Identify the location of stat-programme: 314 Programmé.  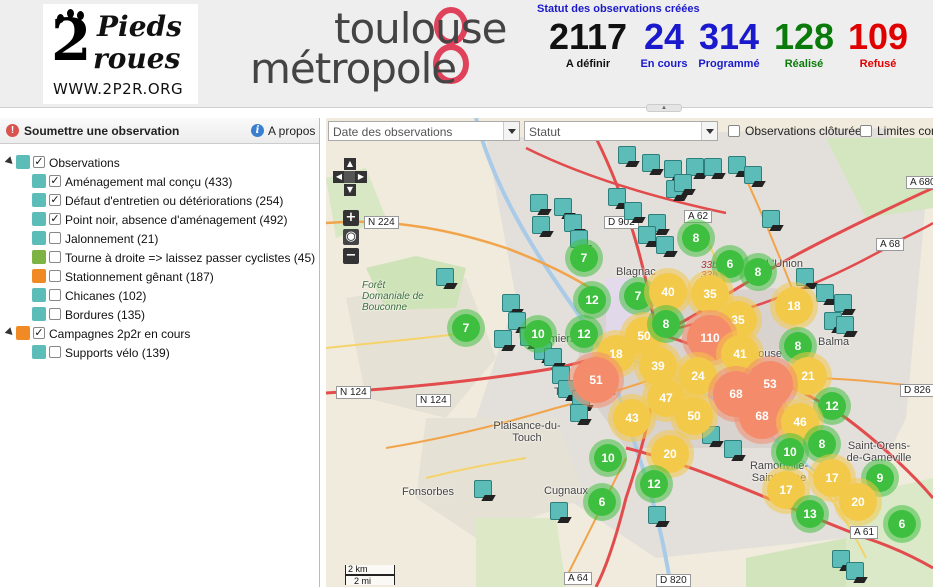
(729, 44).